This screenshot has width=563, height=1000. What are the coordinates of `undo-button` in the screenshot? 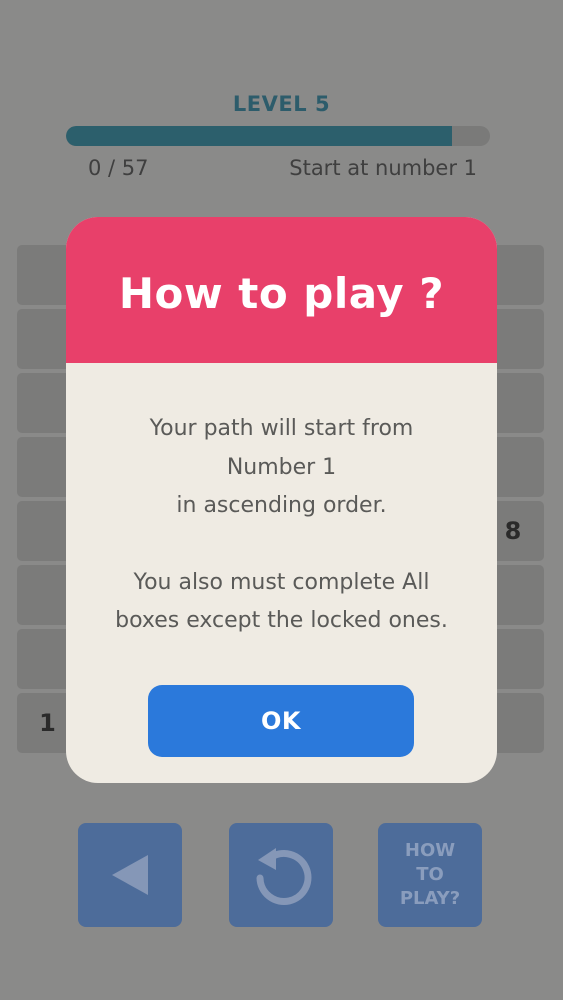 It's located at (281, 875).